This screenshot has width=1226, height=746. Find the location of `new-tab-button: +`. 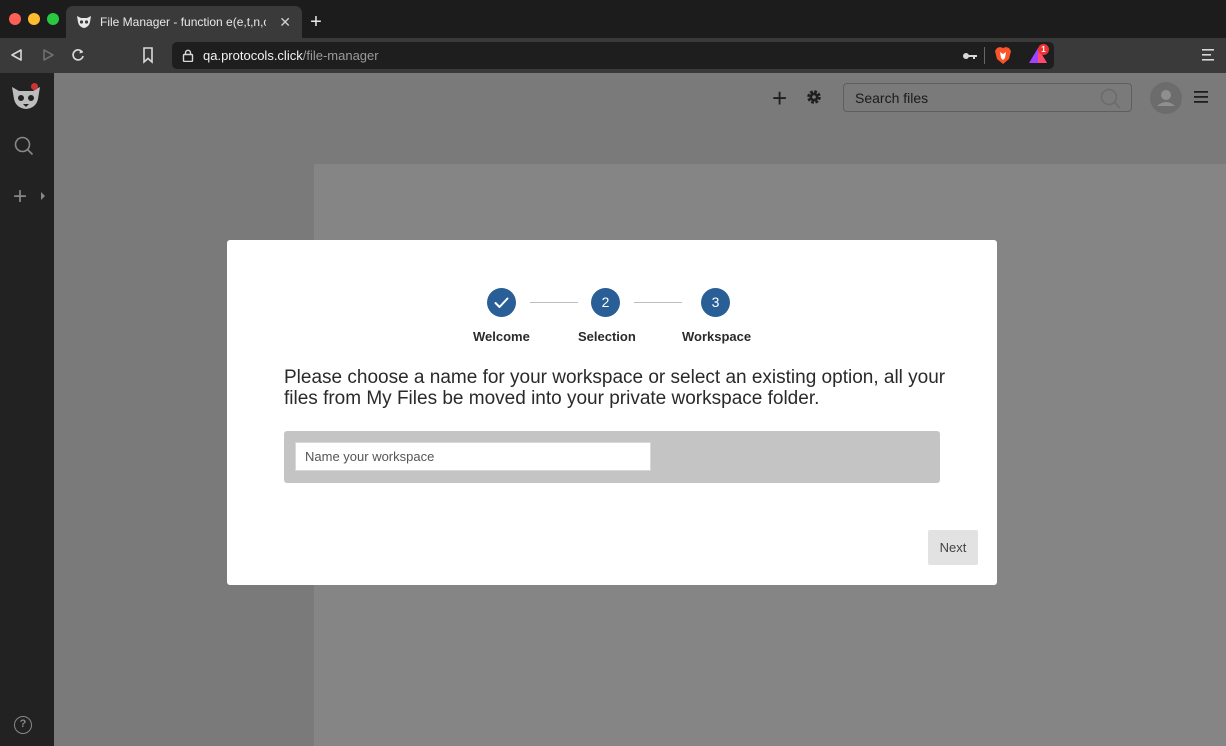

new-tab-button: + is located at coordinates (316, 22).